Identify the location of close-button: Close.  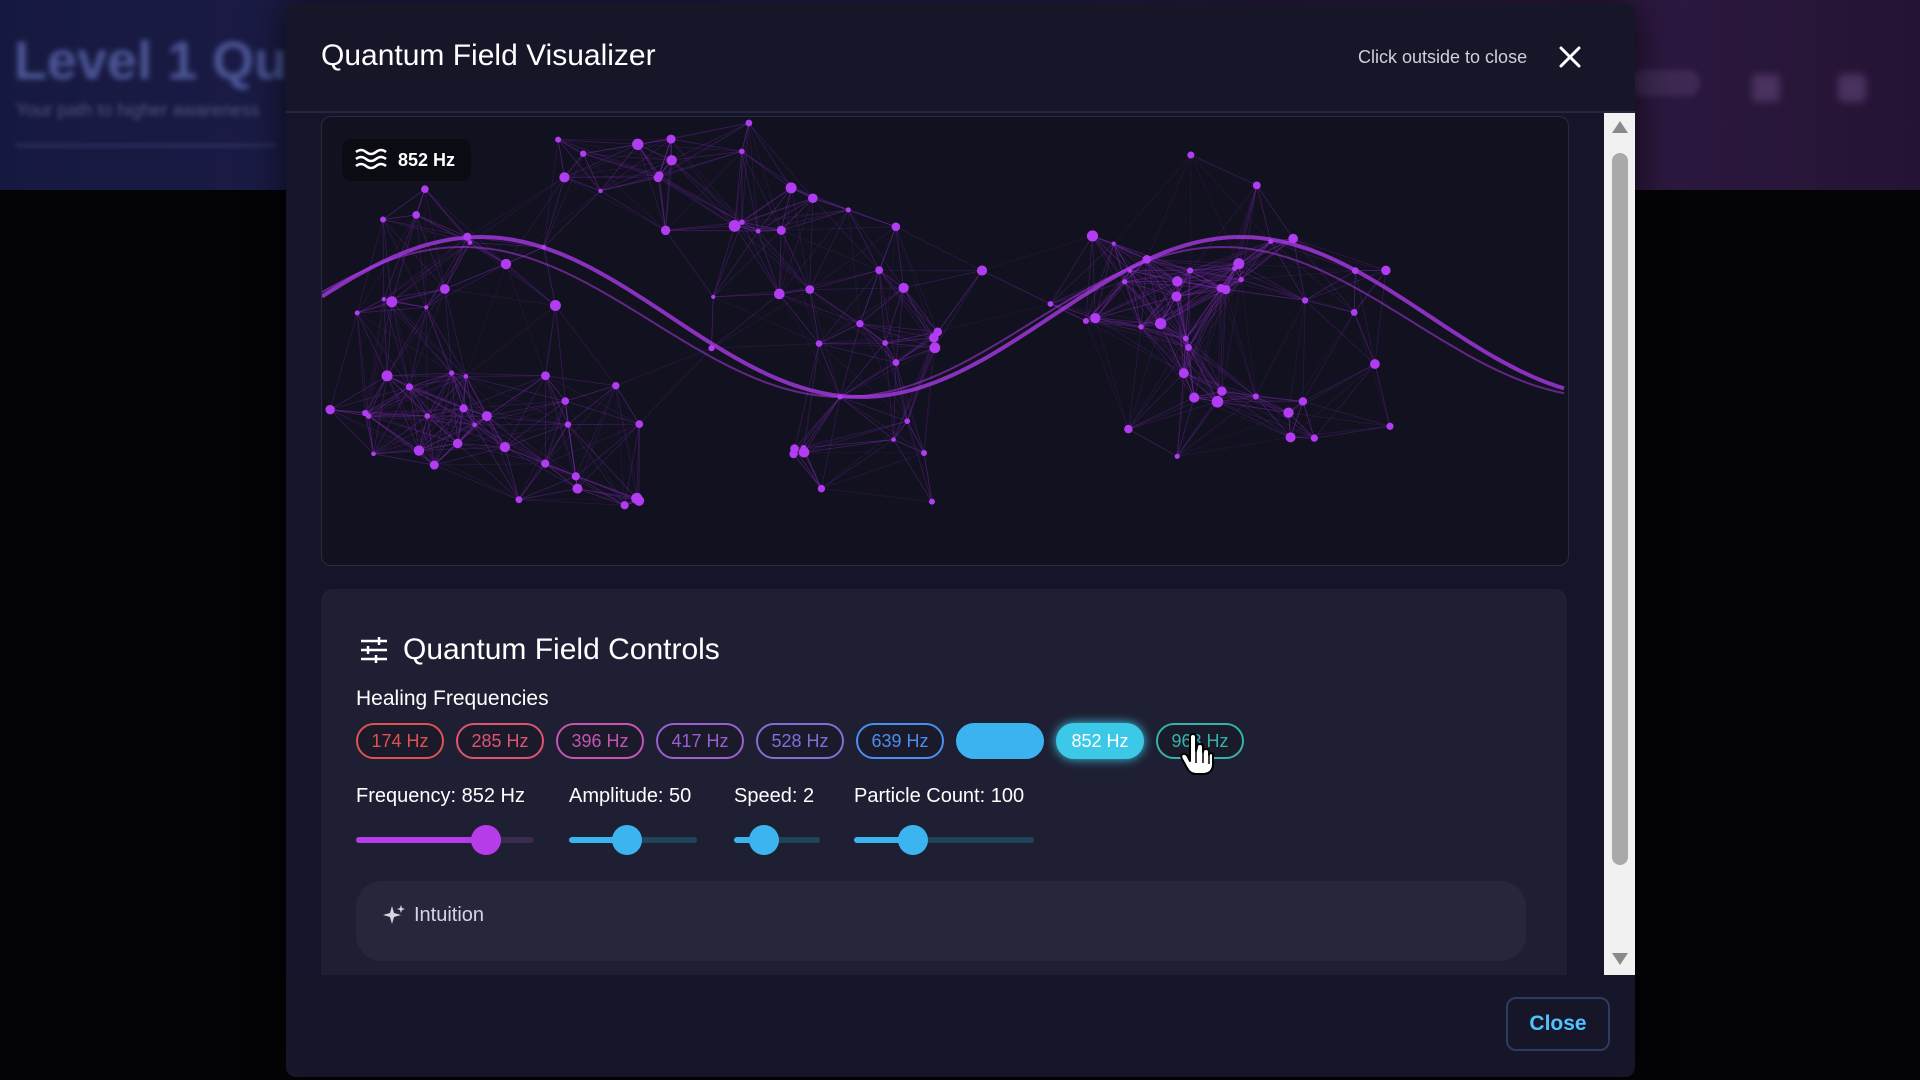
(1558, 1024).